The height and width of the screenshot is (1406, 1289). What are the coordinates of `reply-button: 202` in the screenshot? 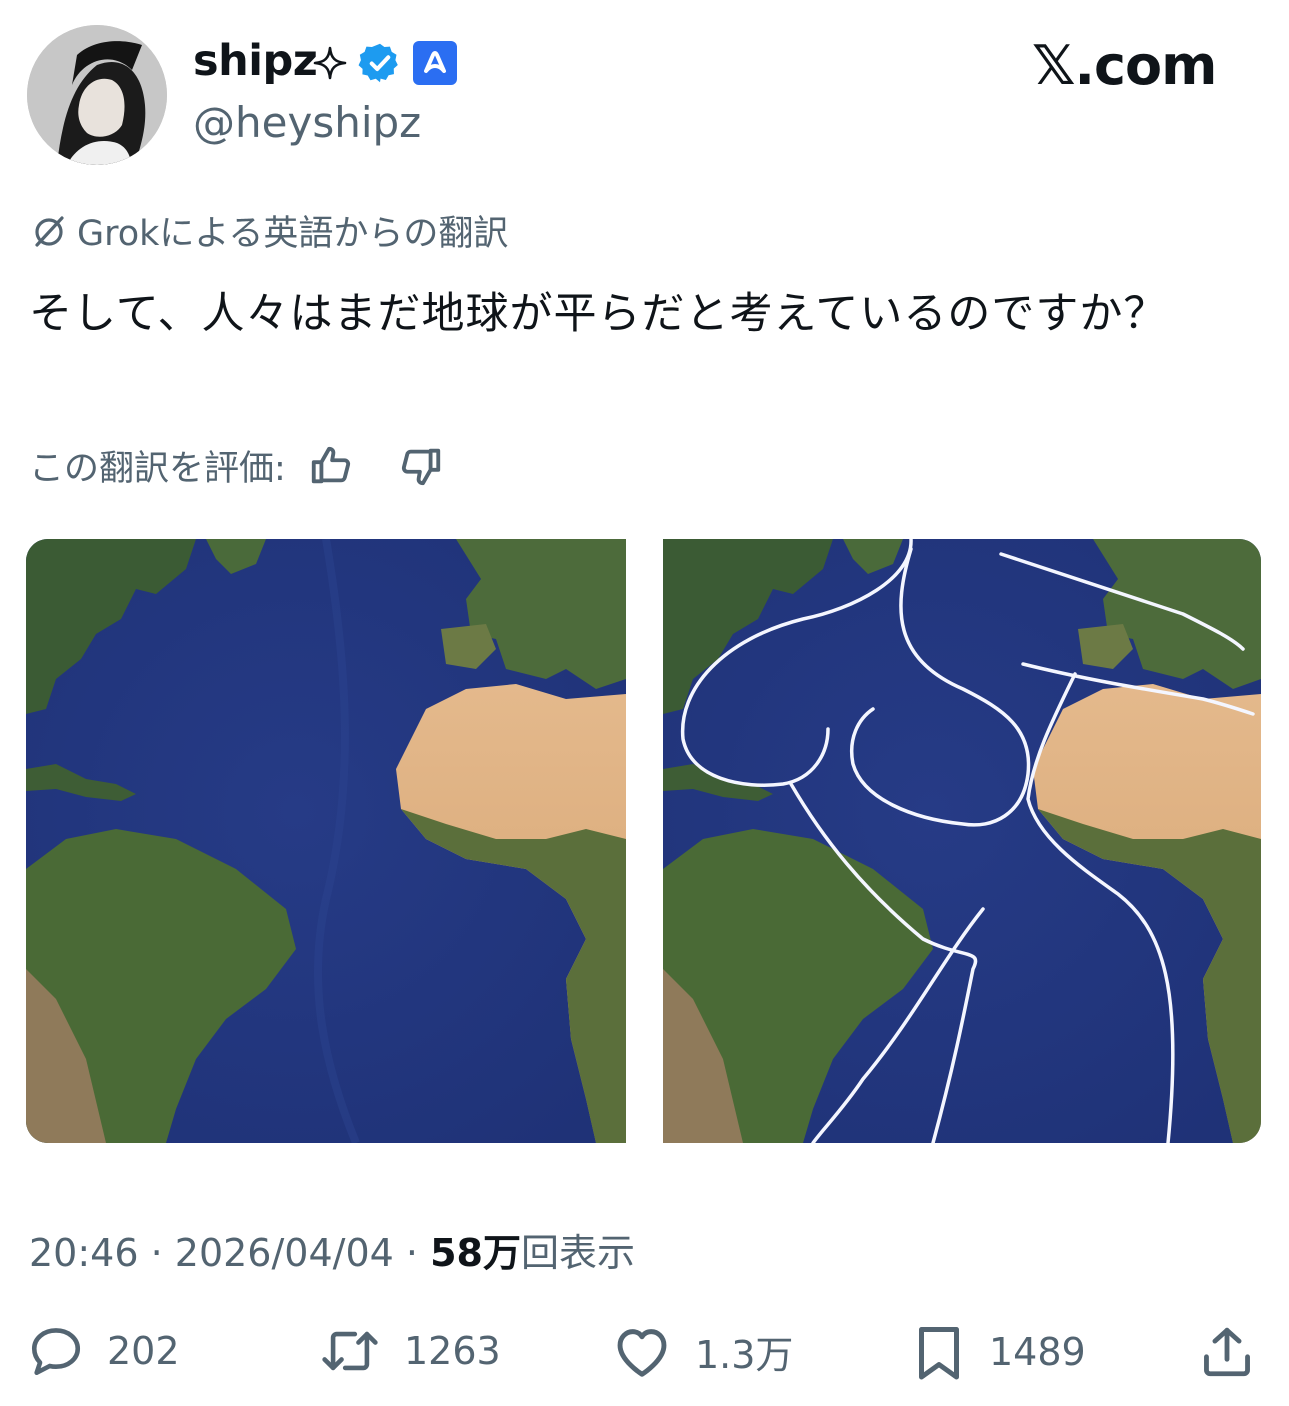 It's located at (103, 1351).